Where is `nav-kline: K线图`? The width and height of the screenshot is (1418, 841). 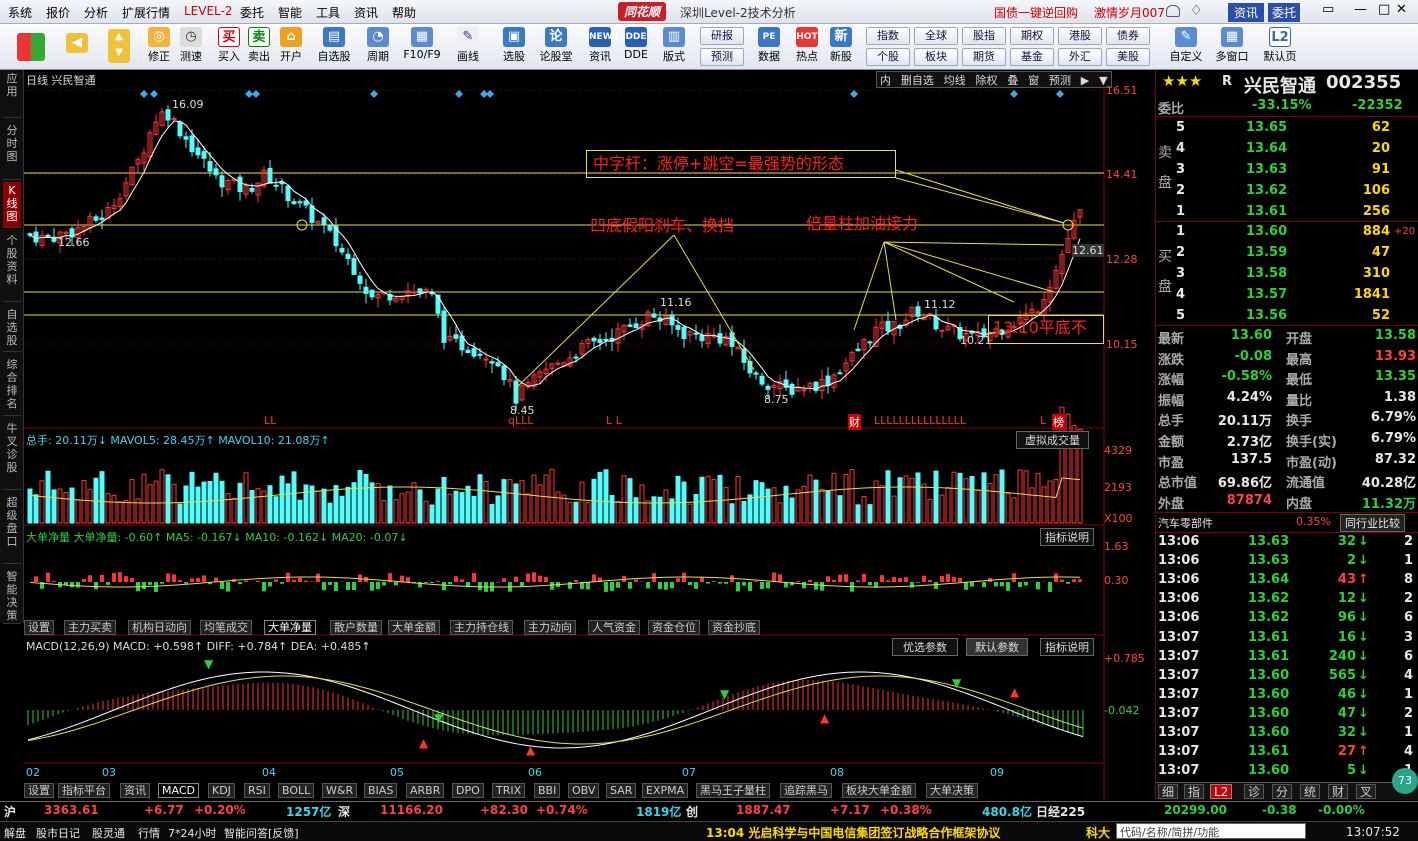 nav-kline: K线图 is located at coordinates (12, 205).